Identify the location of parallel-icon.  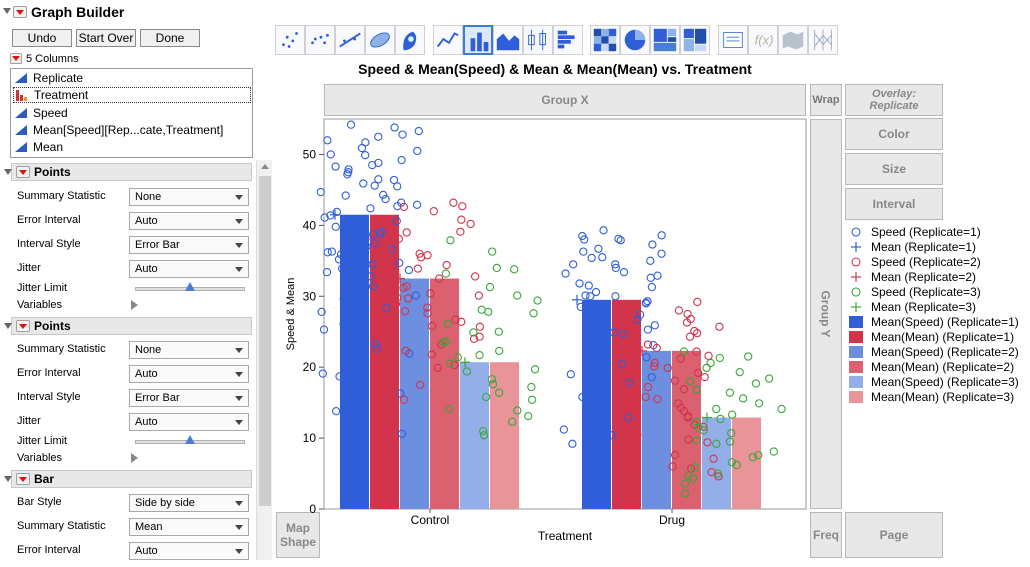
(823, 40).